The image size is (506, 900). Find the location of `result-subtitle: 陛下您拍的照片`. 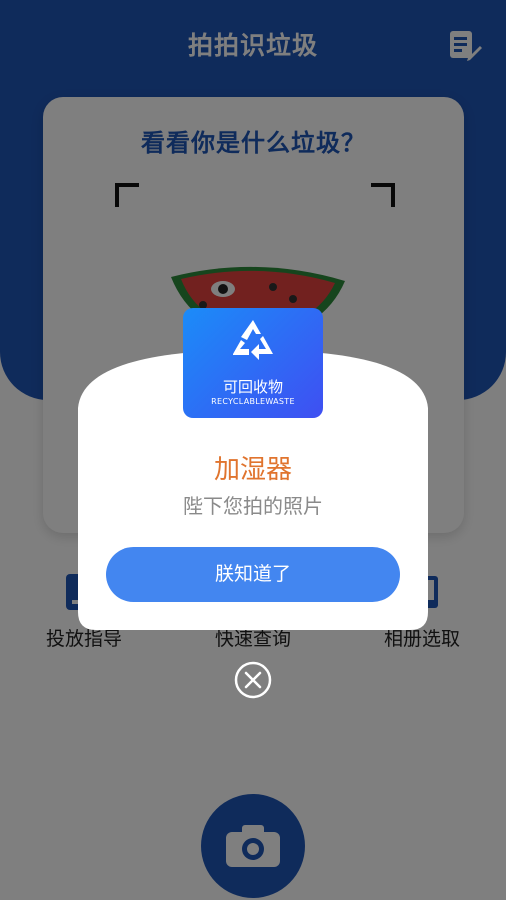

result-subtitle: 陛下您拍的照片 is located at coordinates (253, 506).